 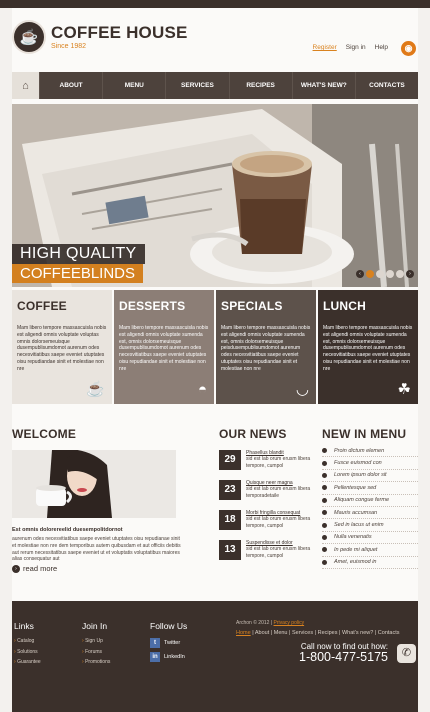 What do you see at coordinates (370, 513) in the screenshot?
I see `list-item: Mauris accumsan` at bounding box center [370, 513].